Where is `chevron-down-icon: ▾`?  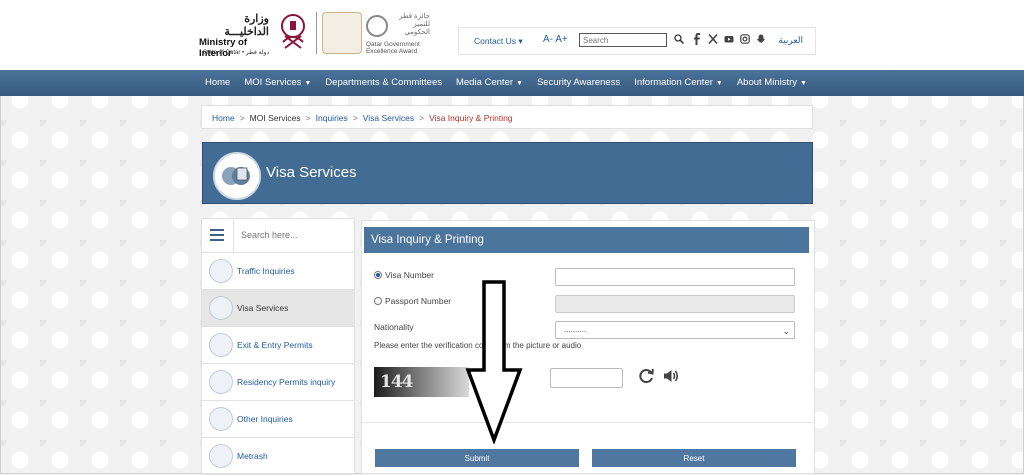 chevron-down-icon: ▾ is located at coordinates (520, 41).